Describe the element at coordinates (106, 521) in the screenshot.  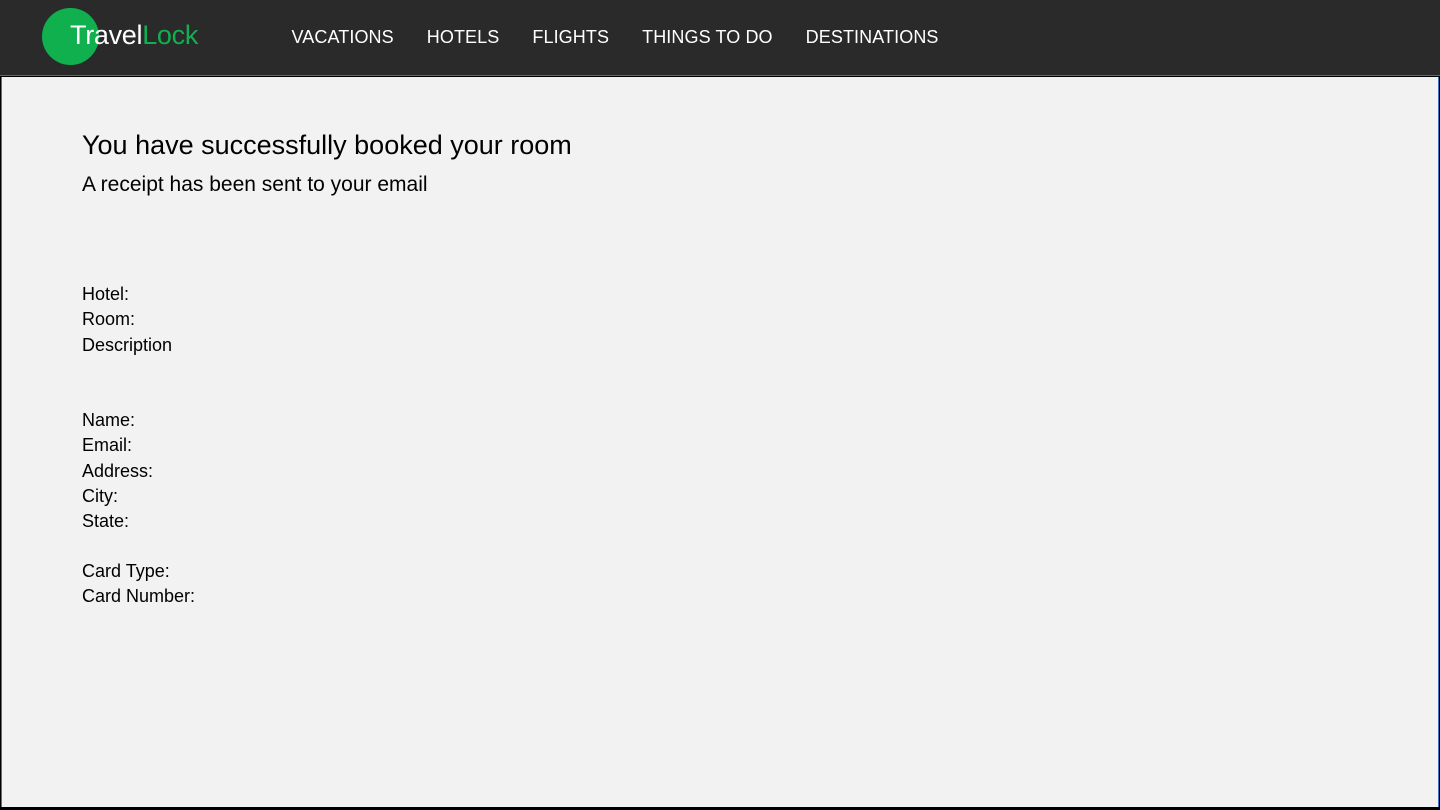
I see `state-label: State:` at that location.